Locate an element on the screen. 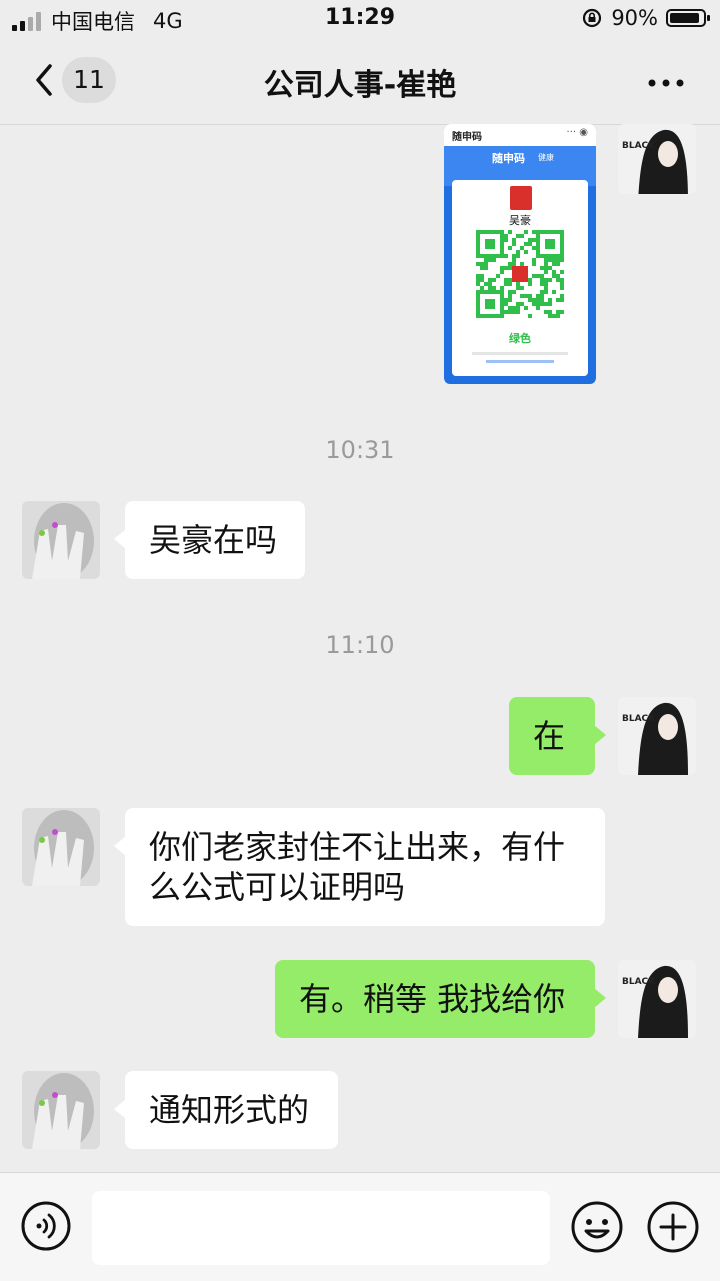 The height and width of the screenshot is (1281, 720). health-code-app-name: 随申码 is located at coordinates (467, 137).